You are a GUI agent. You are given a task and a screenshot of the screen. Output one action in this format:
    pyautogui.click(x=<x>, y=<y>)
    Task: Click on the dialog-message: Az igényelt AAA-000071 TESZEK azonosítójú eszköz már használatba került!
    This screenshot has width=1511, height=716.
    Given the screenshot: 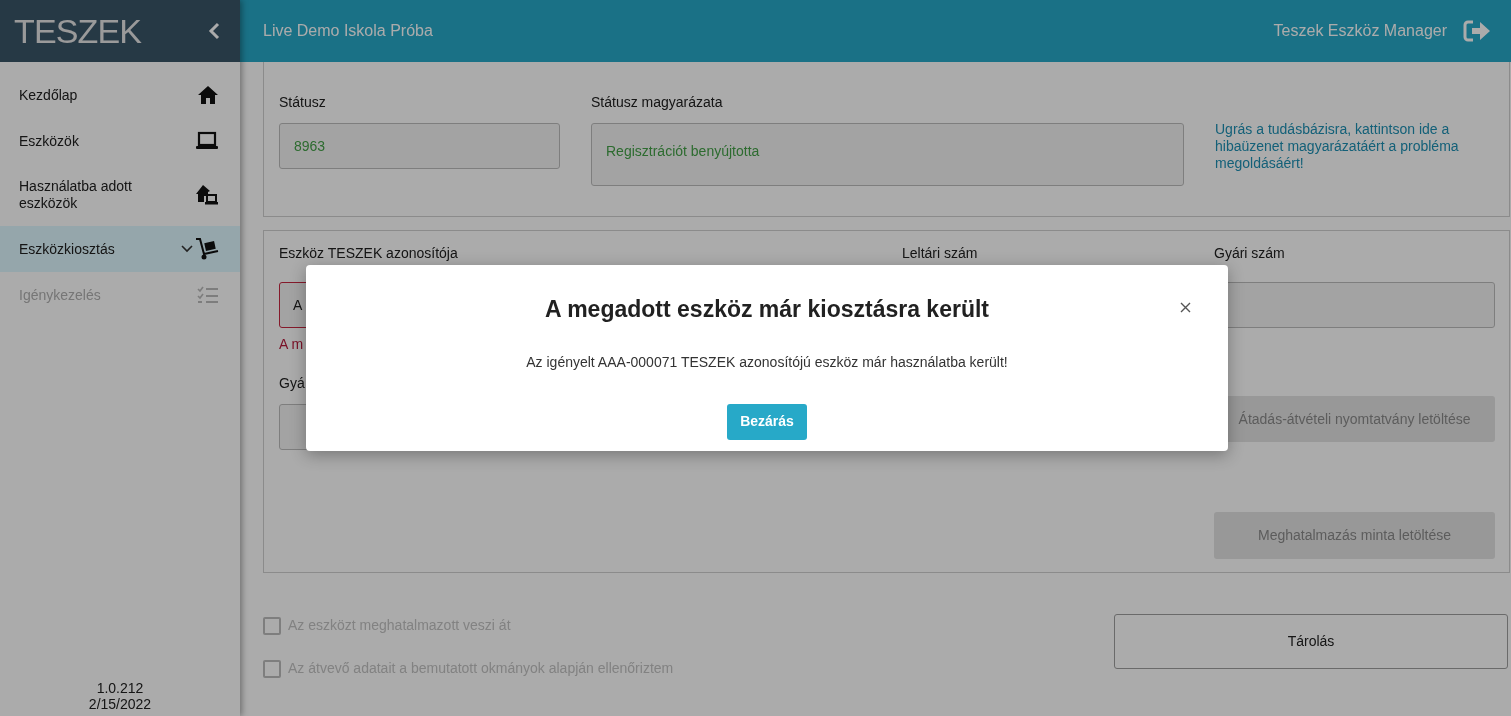 What is the action you would take?
    pyautogui.click(x=767, y=362)
    